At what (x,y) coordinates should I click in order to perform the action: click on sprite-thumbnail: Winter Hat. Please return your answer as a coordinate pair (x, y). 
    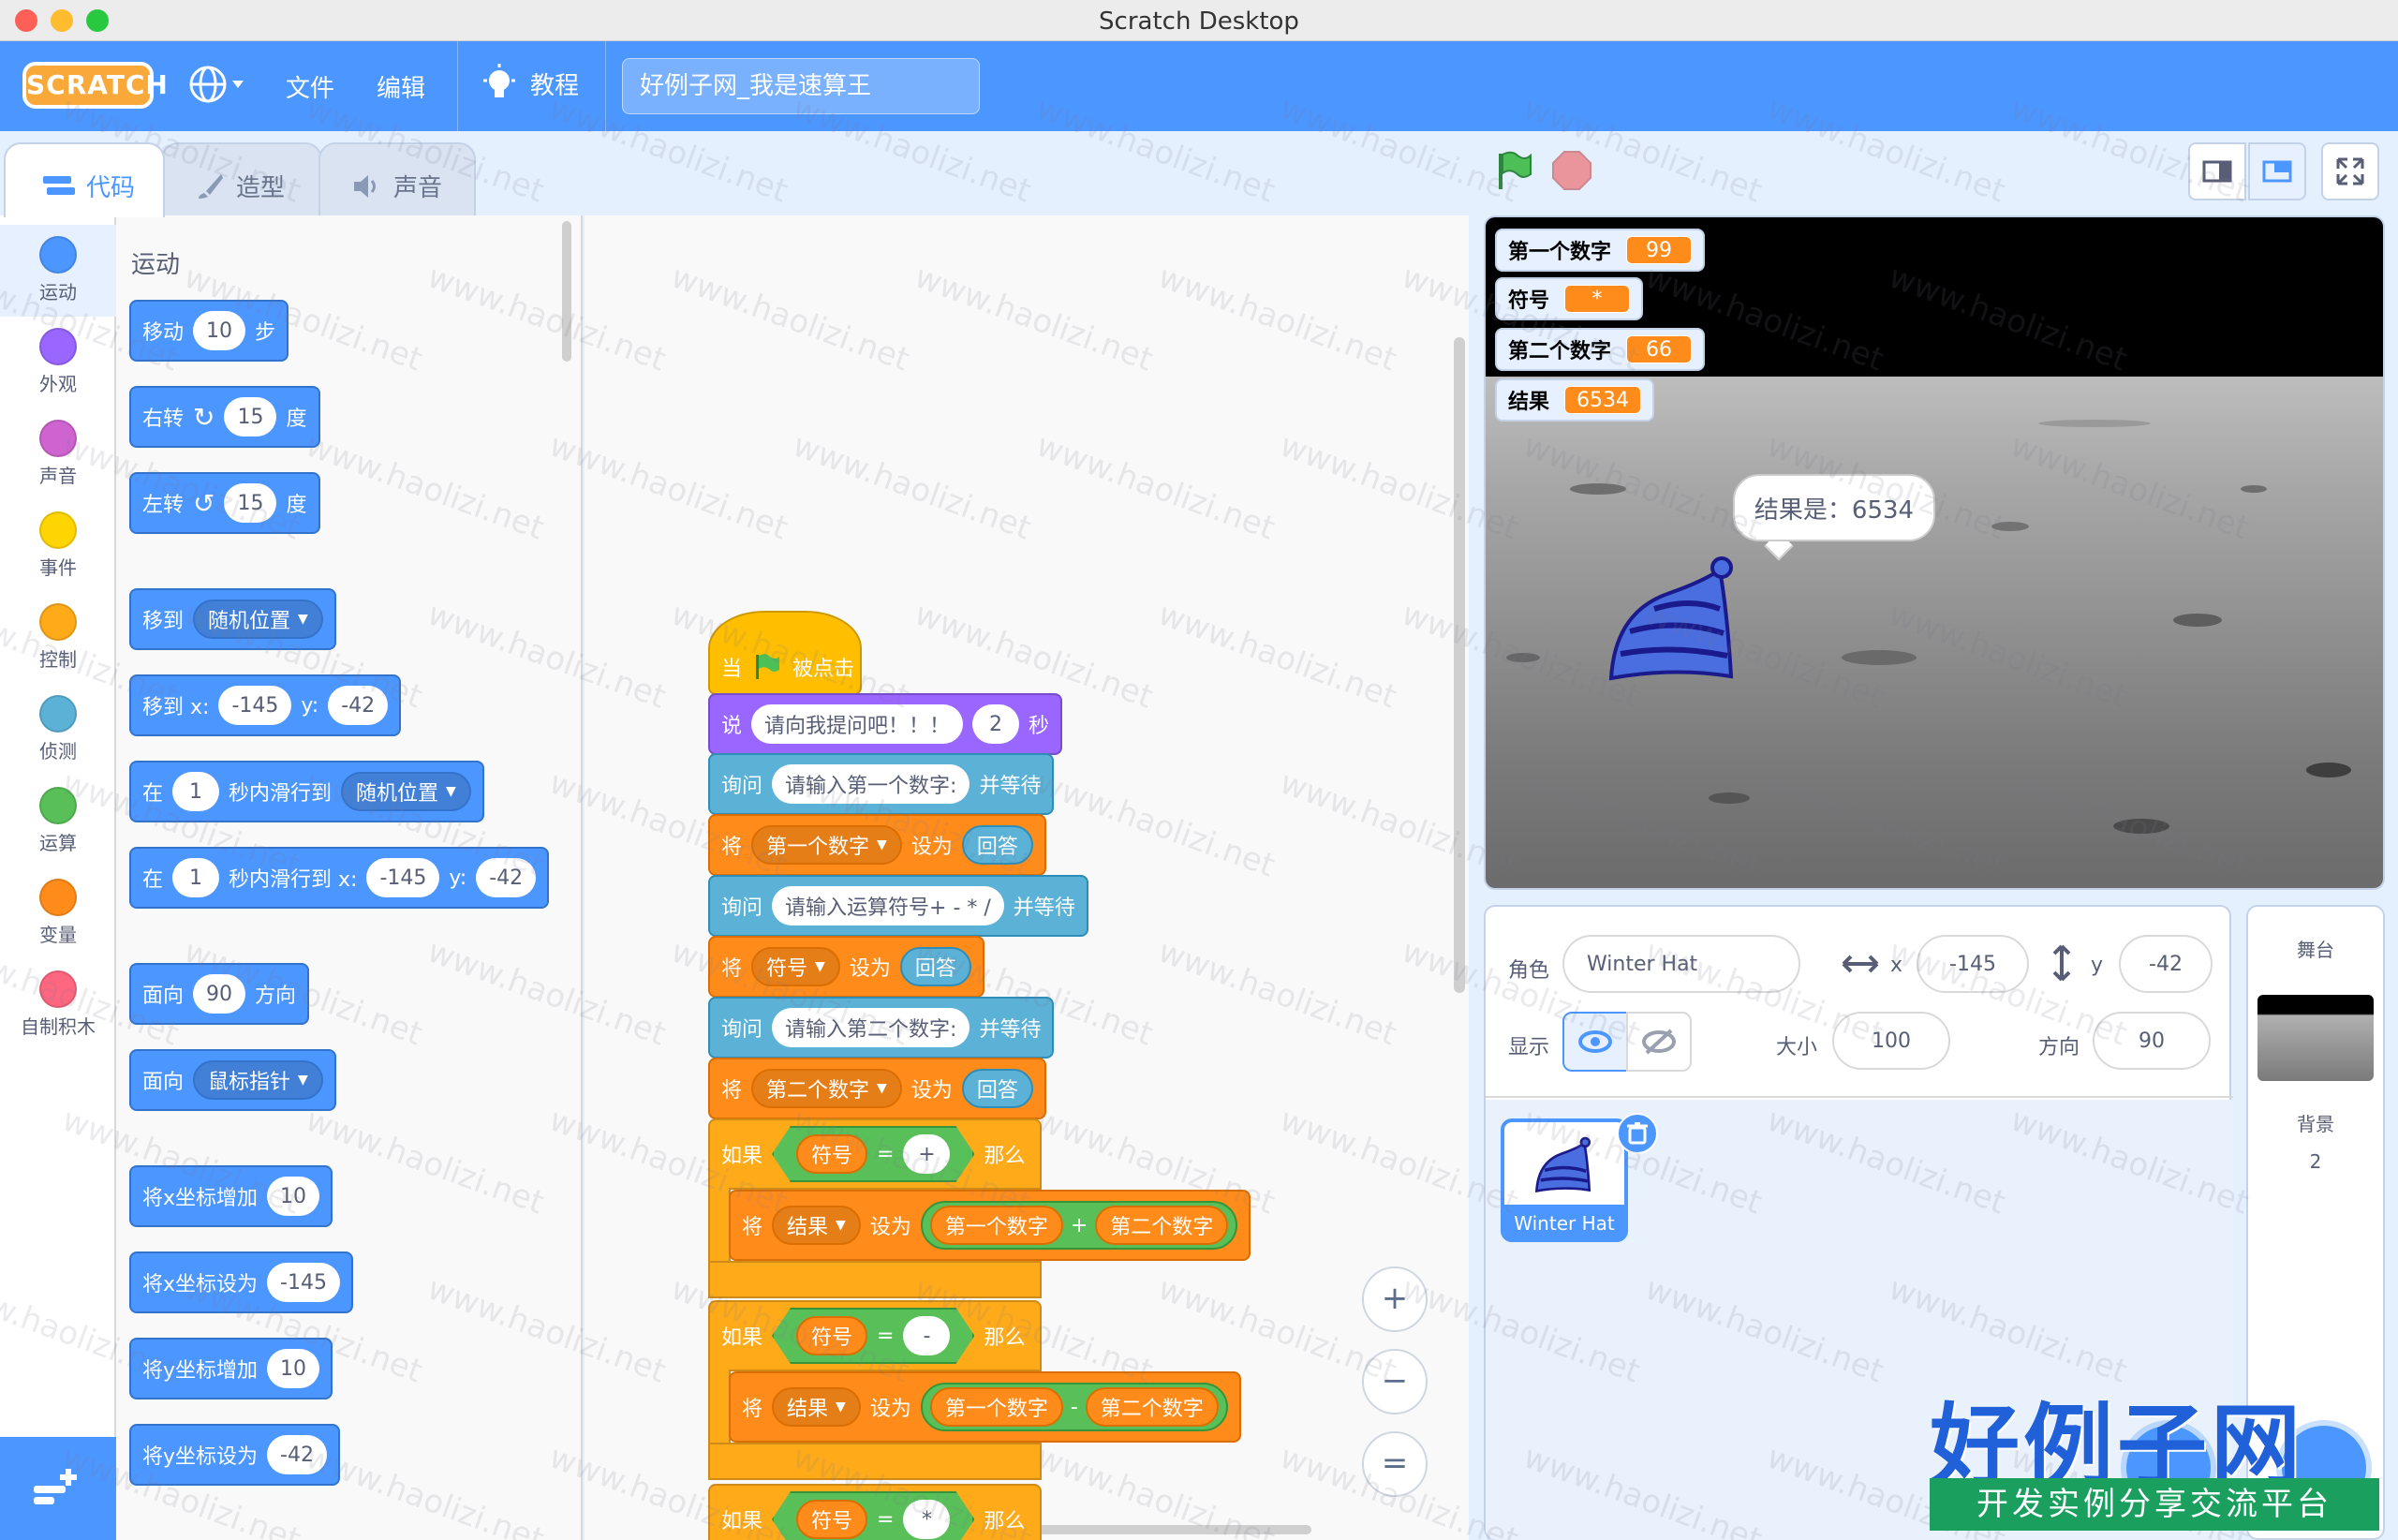
    Looking at the image, I should click on (1579, 1177).